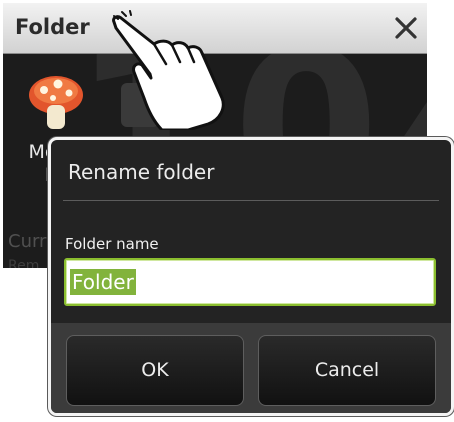 The width and height of the screenshot is (454, 422). Describe the element at coordinates (141, 172) in the screenshot. I see `dialog-title: Rename folder` at that location.